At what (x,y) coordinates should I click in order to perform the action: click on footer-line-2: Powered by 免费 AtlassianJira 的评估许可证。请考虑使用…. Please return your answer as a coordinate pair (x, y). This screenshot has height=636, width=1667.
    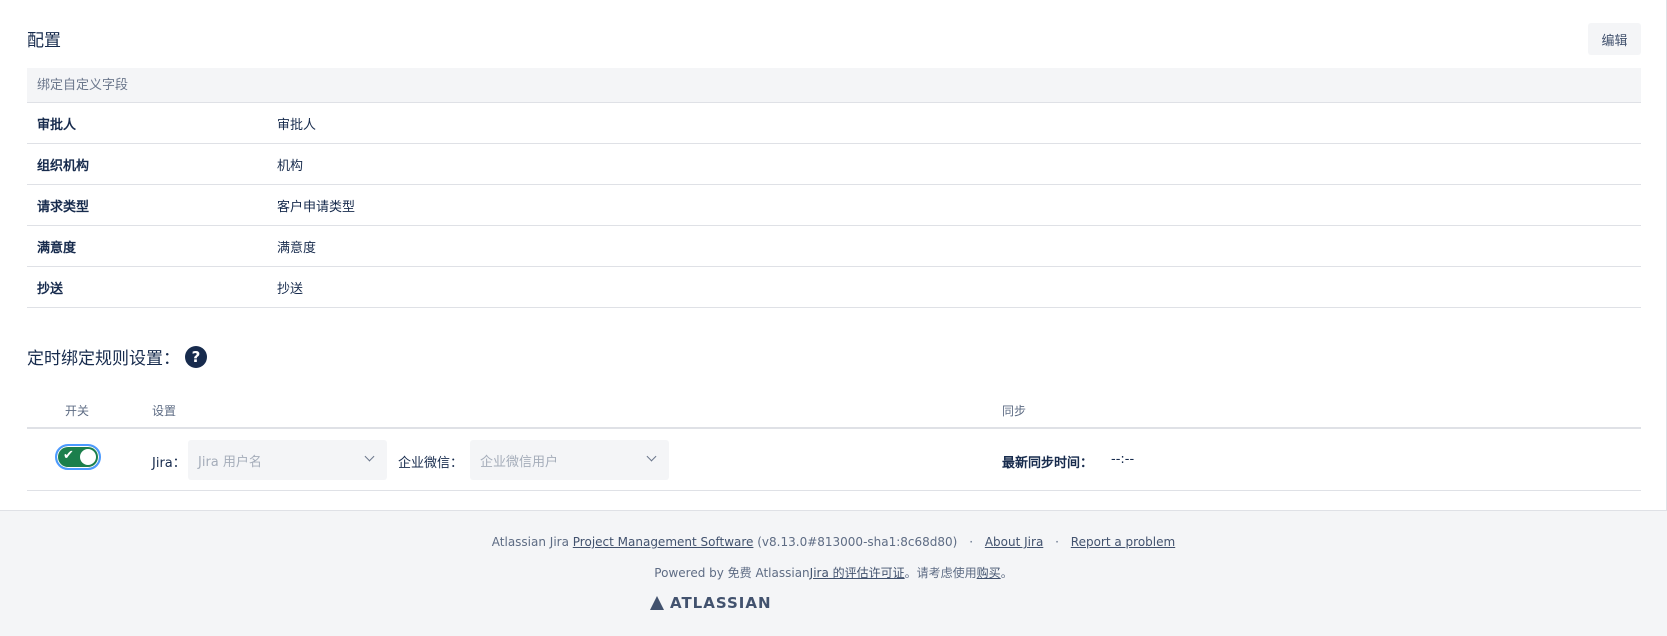
    Looking at the image, I should click on (833, 572).